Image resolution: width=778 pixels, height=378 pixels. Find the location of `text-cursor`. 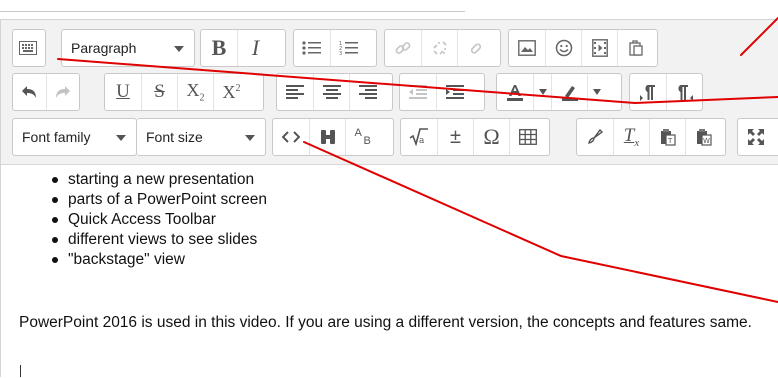

text-cursor is located at coordinates (20, 371).